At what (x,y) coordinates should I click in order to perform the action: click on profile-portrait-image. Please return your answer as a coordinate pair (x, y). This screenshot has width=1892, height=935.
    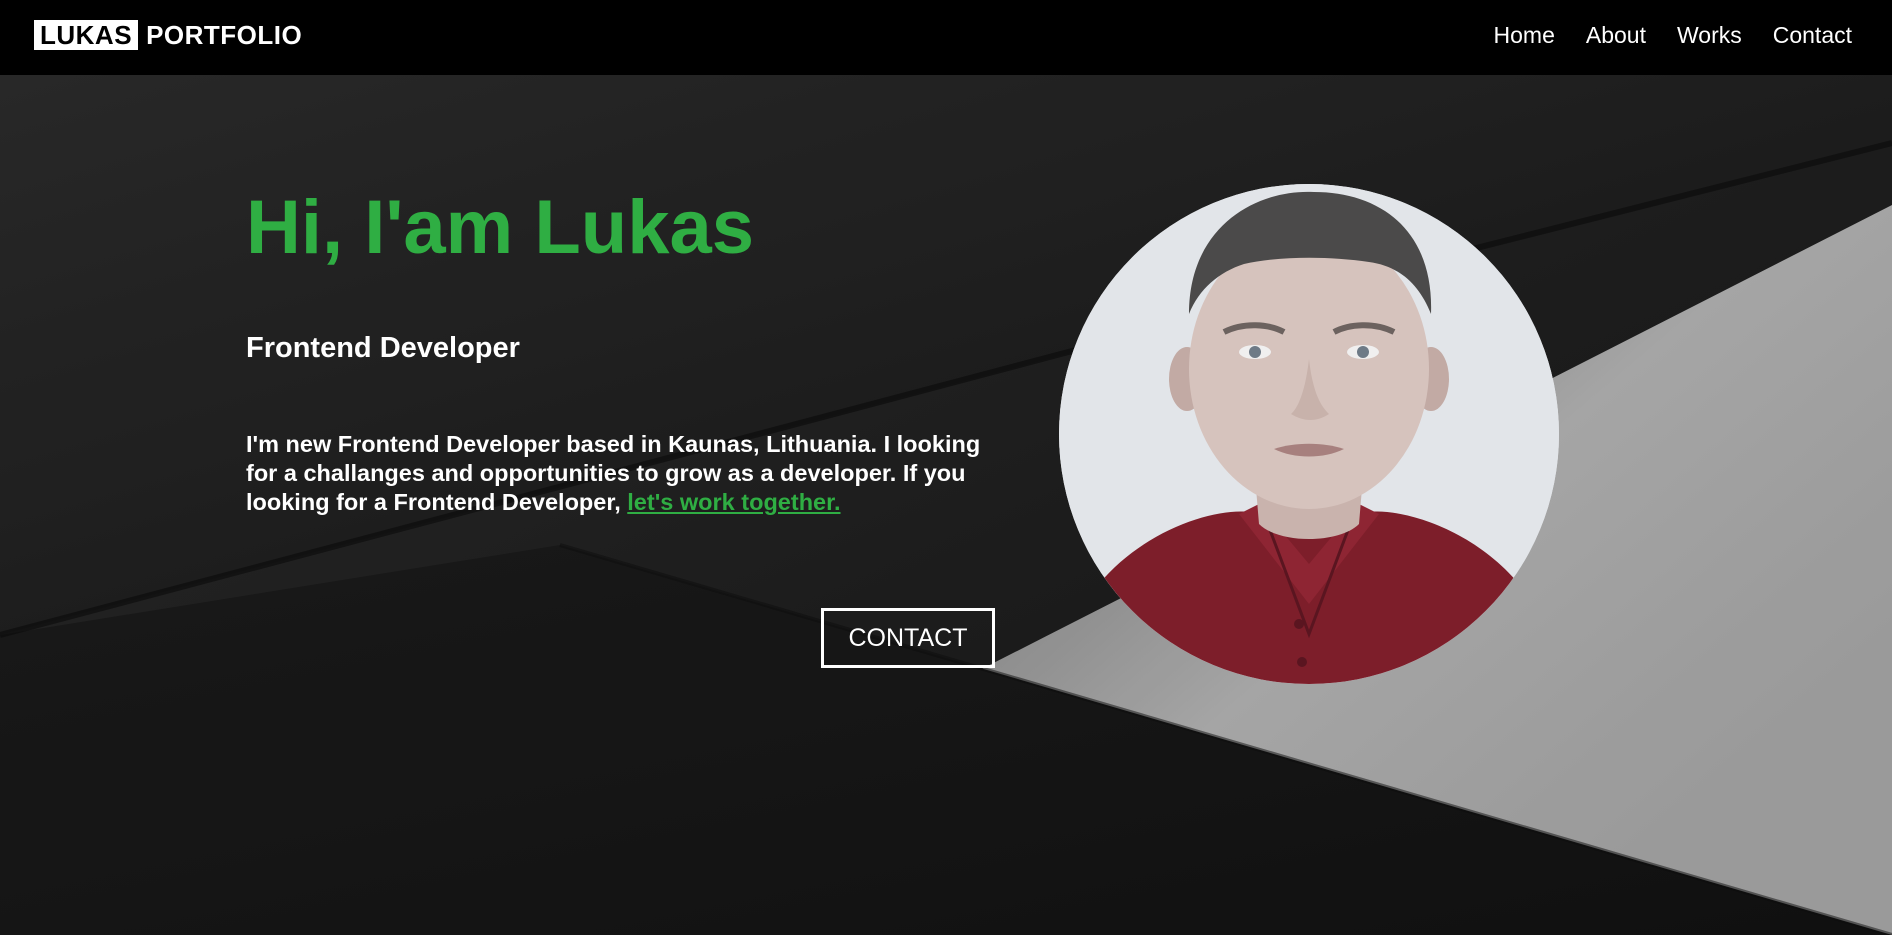
    Looking at the image, I should click on (1309, 434).